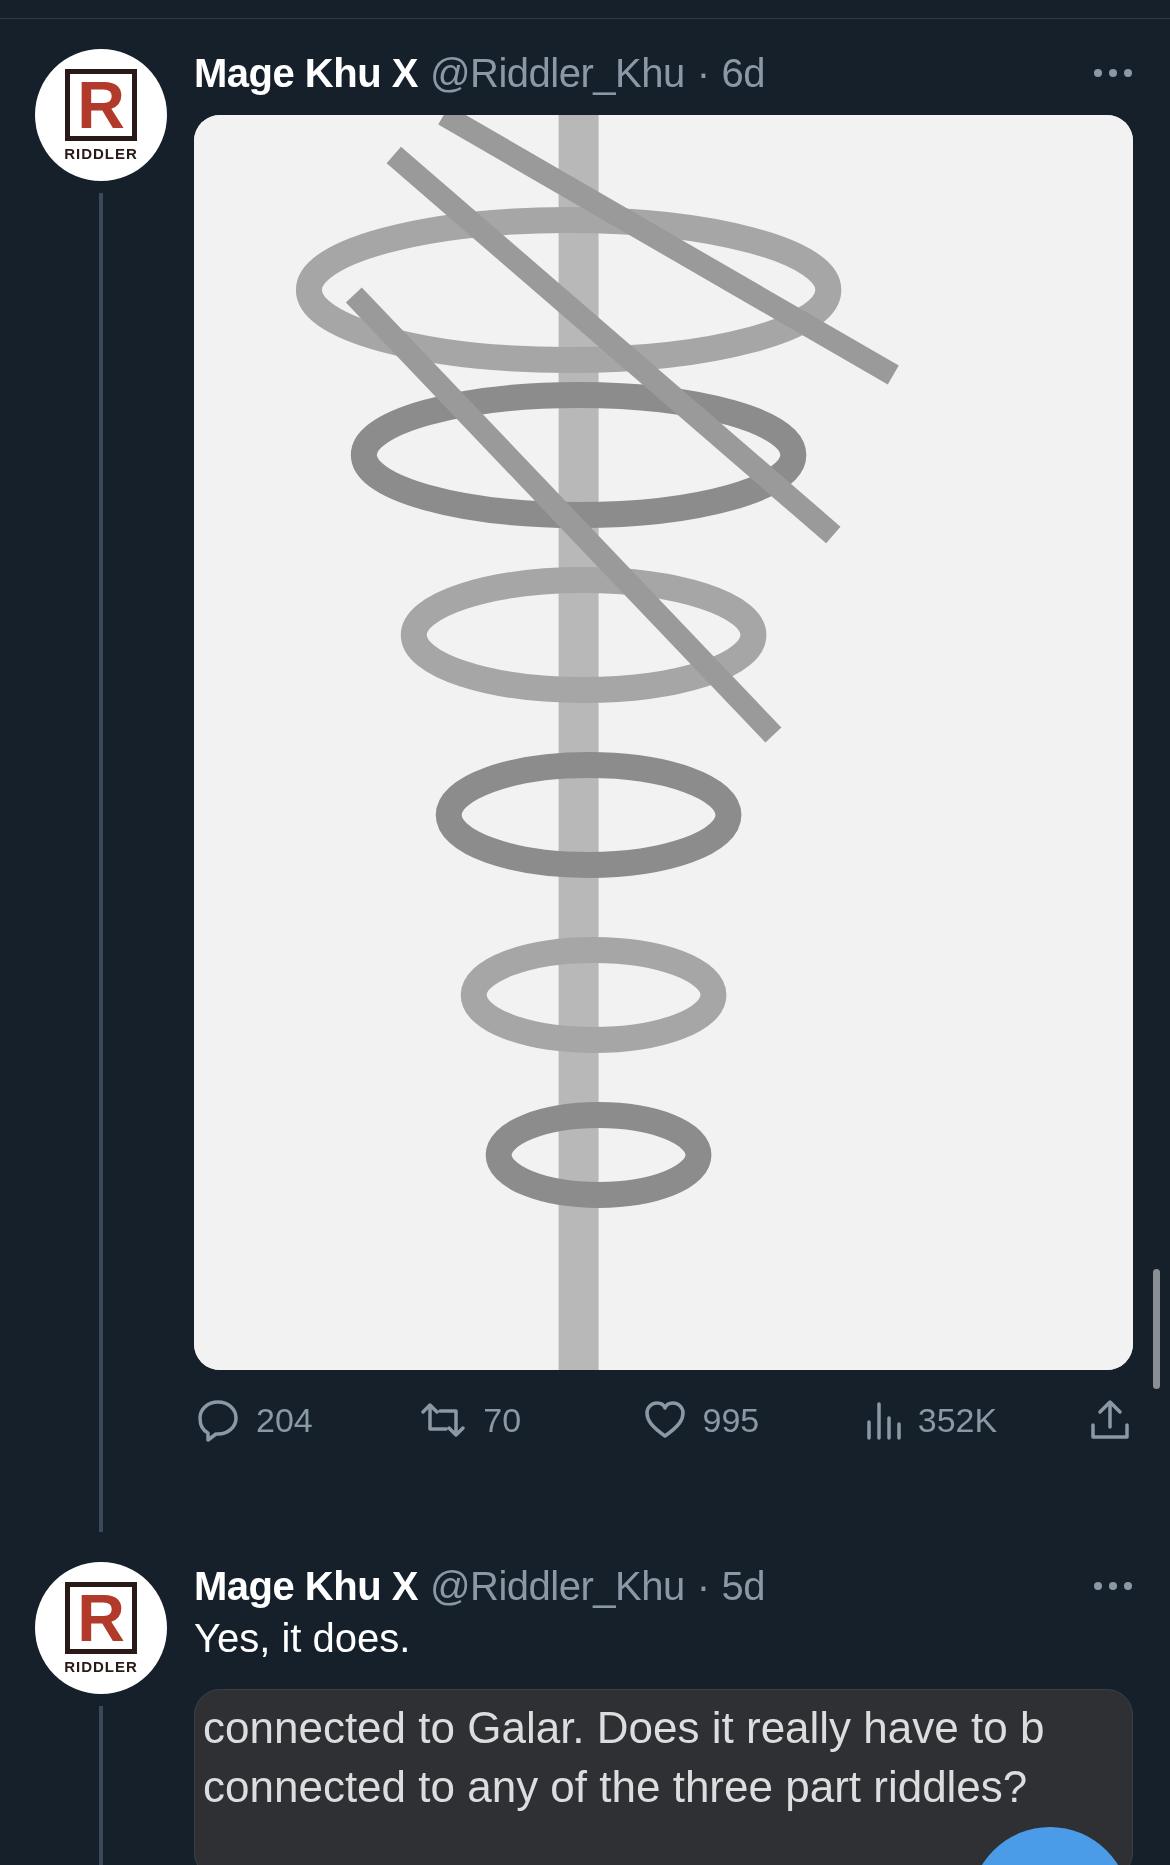  I want to click on action-count: 204, so click(284, 1420).